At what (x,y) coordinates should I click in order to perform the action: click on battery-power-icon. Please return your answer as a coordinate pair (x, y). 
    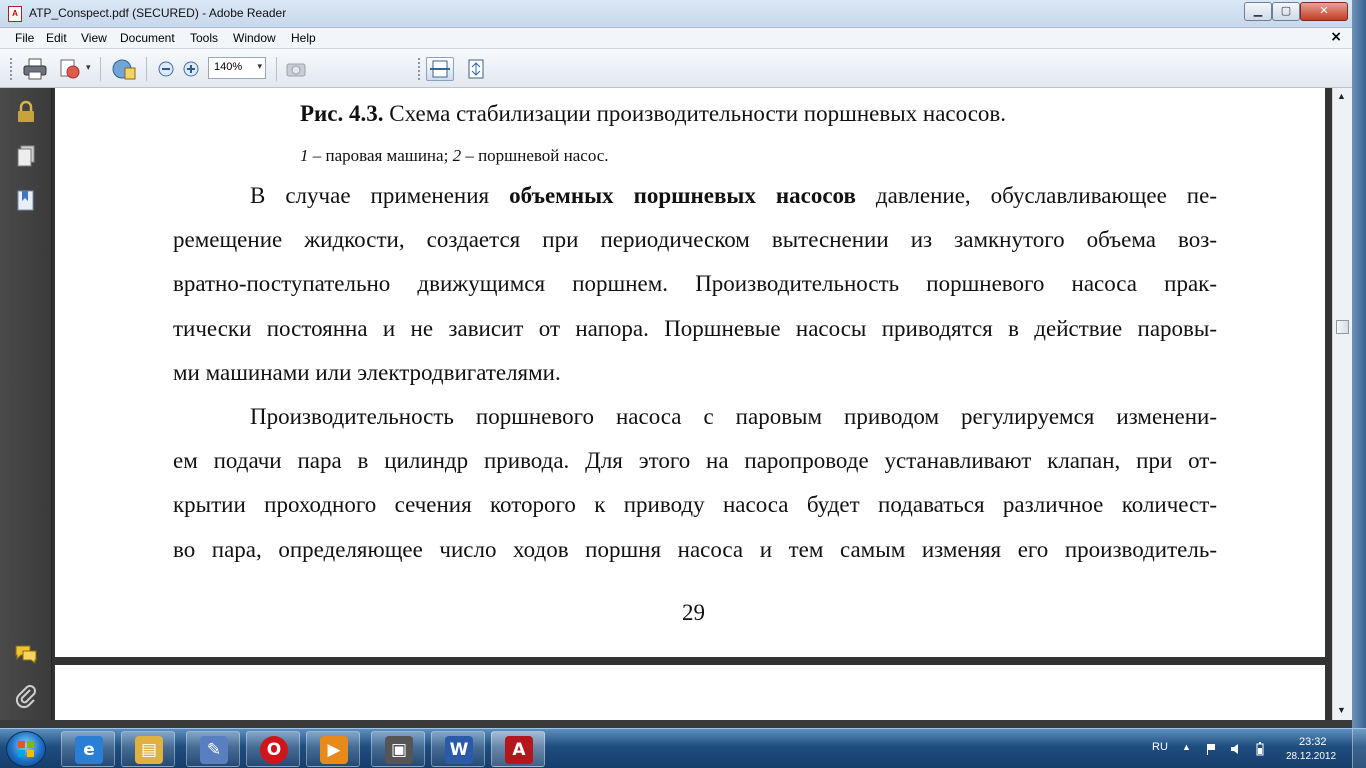
    Looking at the image, I should click on (1260, 749).